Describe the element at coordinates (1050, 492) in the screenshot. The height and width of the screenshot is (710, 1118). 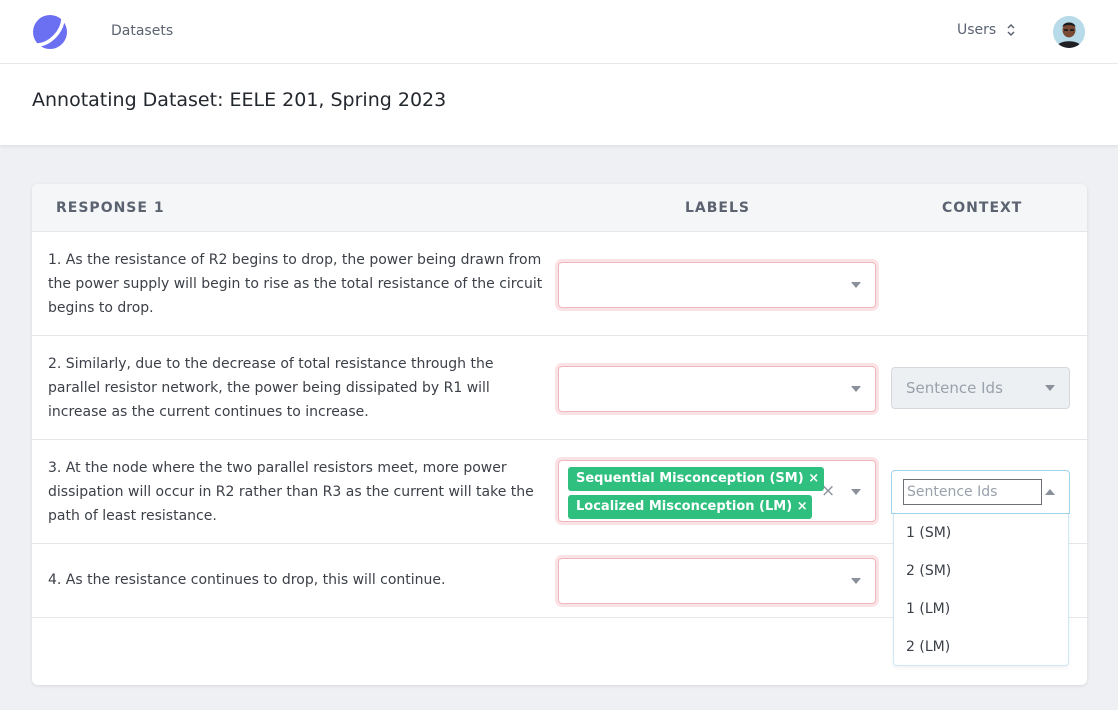
I see `caret-up-icon` at that location.